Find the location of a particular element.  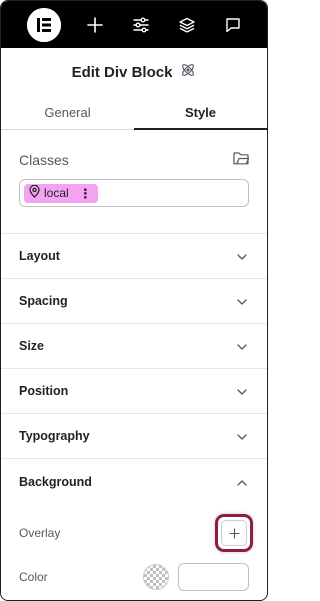

class-chip-label: local is located at coordinates (56, 193).